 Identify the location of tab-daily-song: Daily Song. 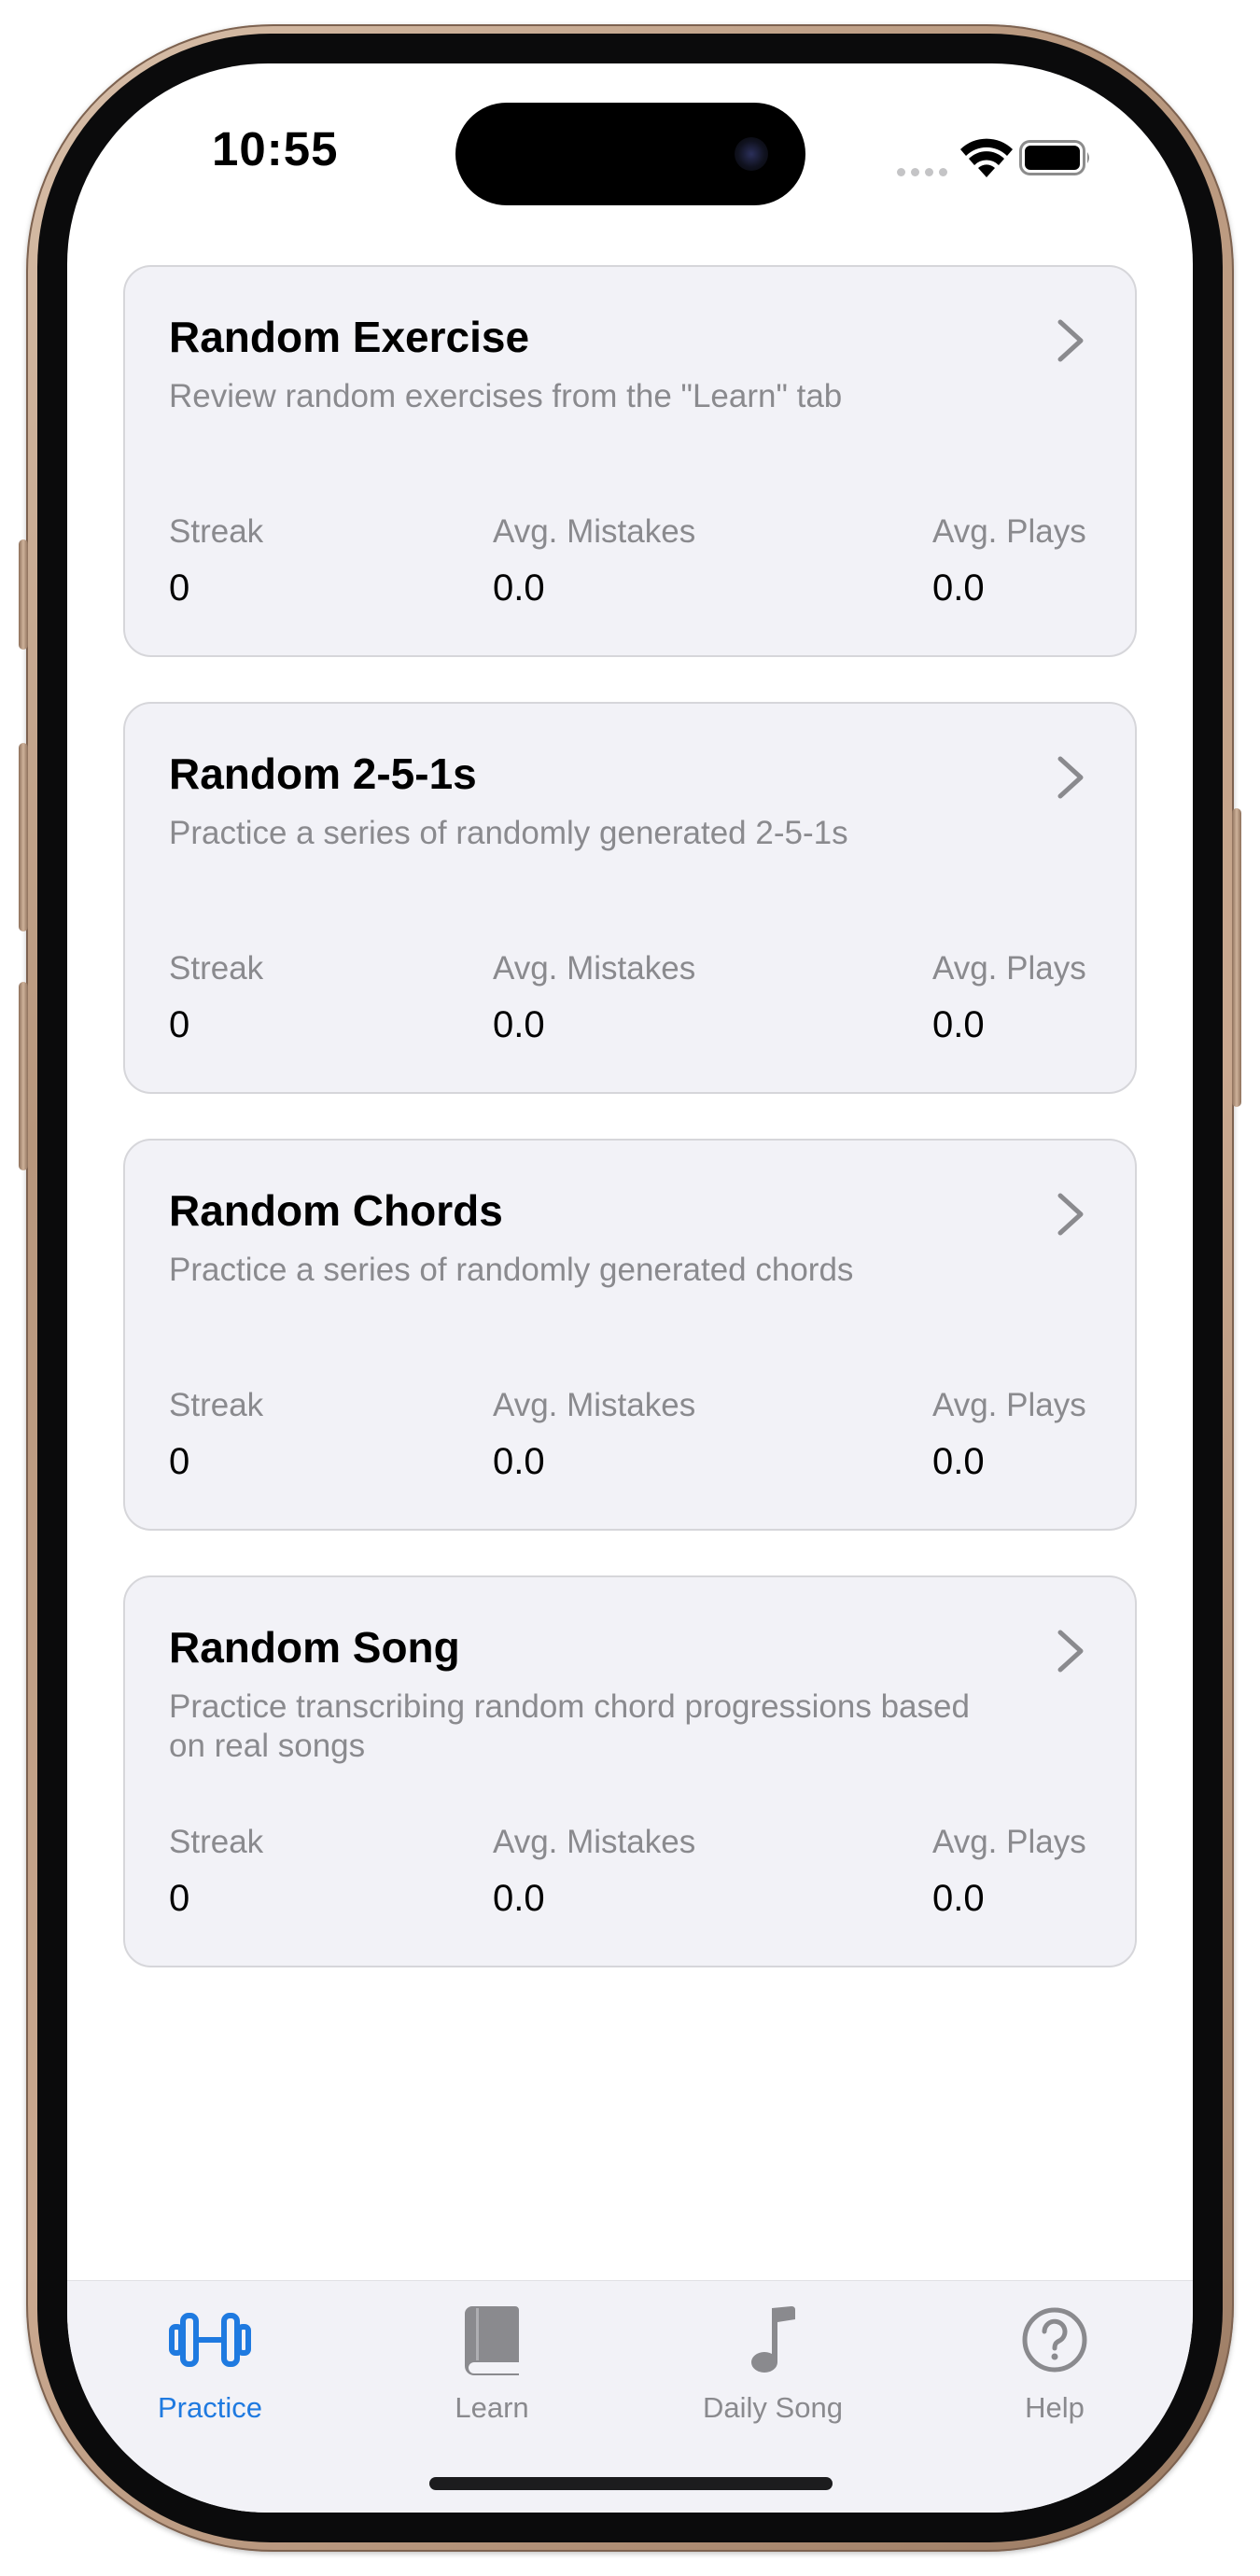
(773, 2370).